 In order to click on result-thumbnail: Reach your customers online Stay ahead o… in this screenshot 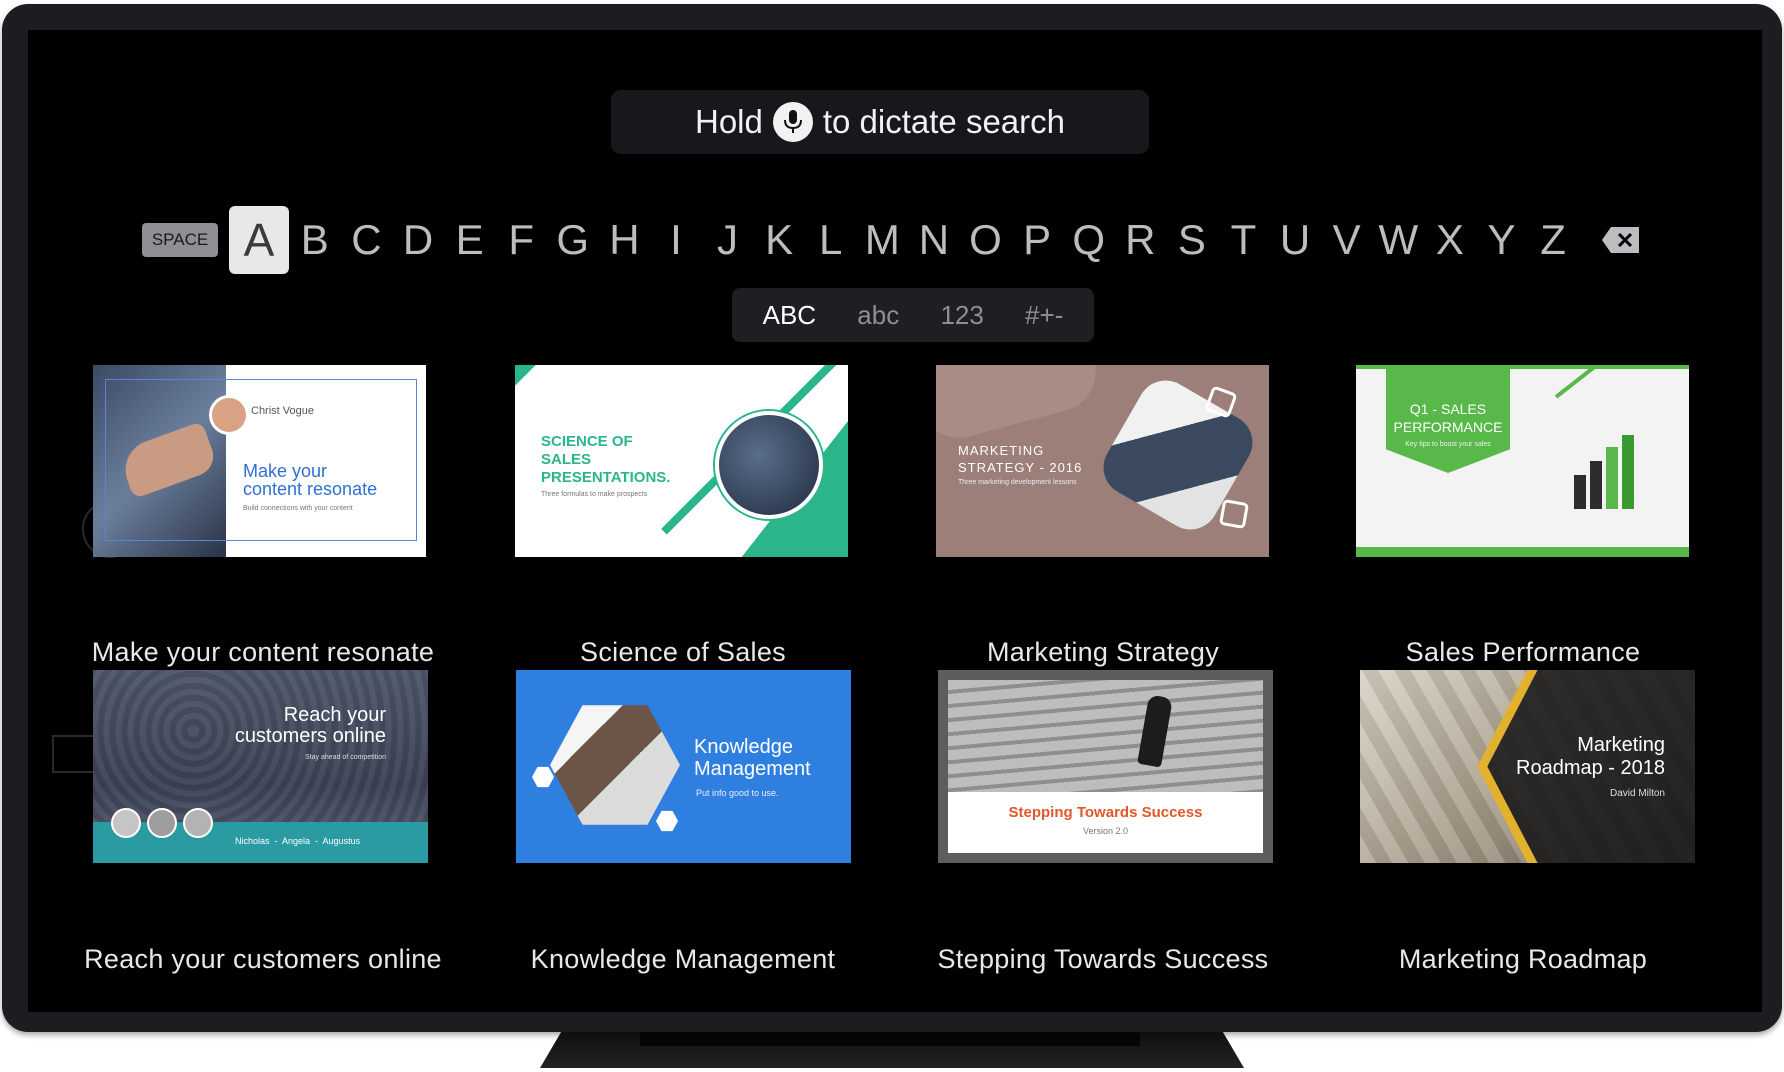, I will do `click(260, 766)`.